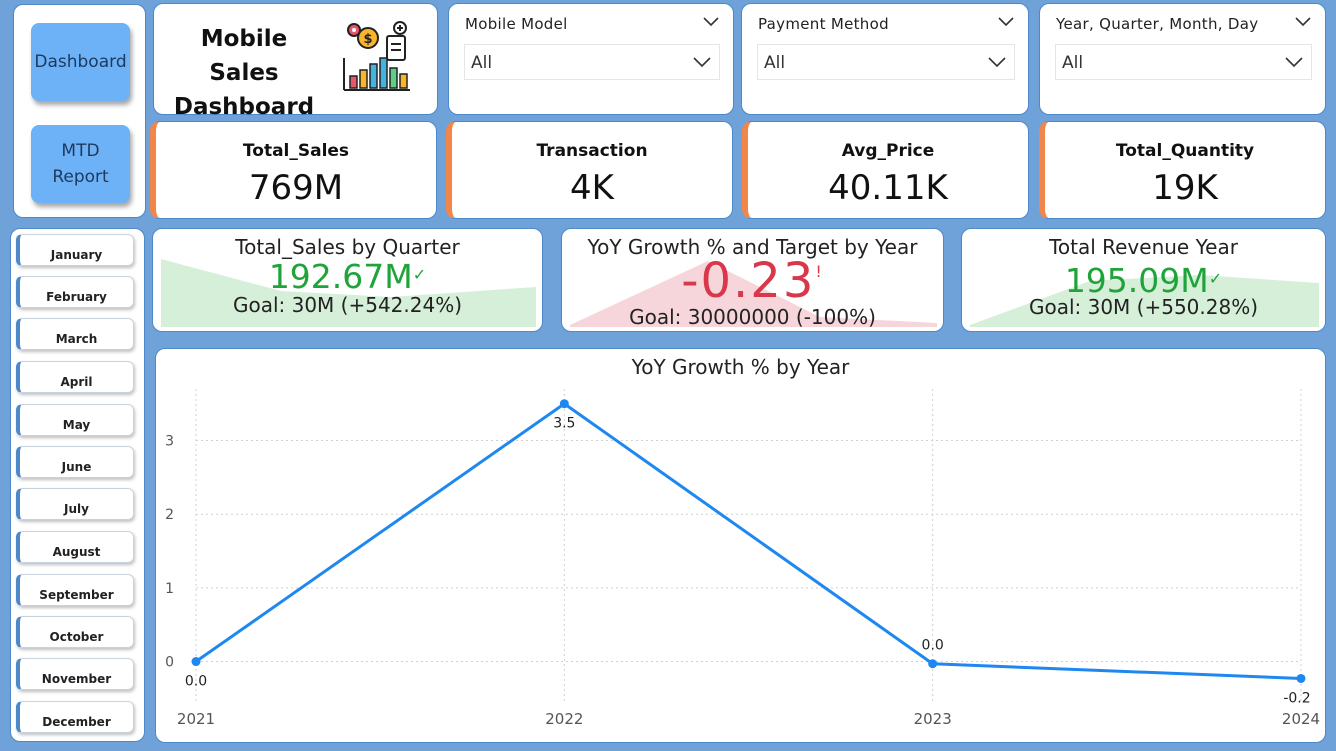  What do you see at coordinates (169, 663) in the screenshot?
I see `y-tick-label: 0` at bounding box center [169, 663].